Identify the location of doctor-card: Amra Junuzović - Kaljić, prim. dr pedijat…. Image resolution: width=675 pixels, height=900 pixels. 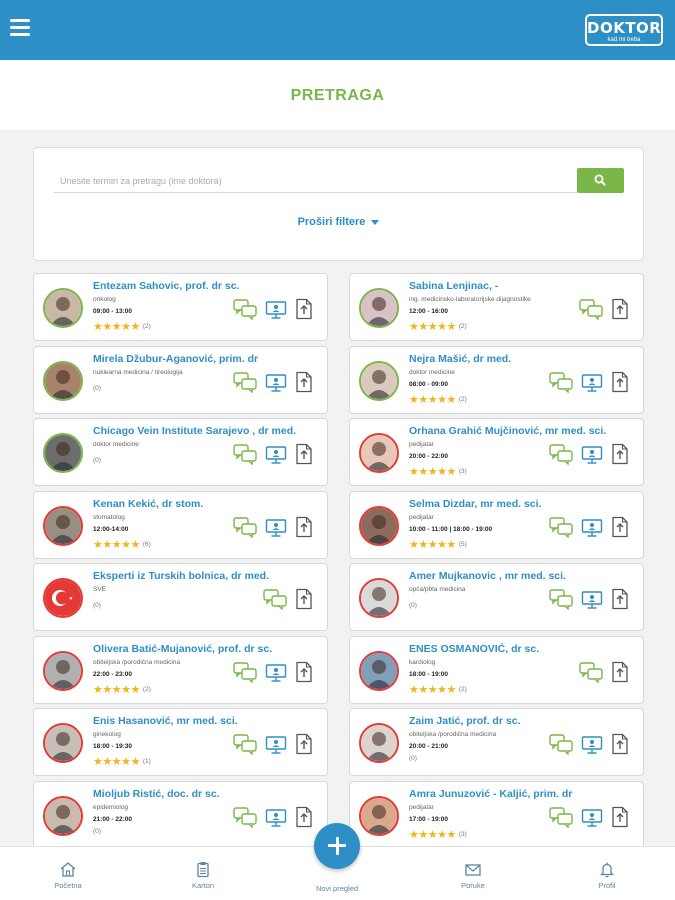
(496, 814).